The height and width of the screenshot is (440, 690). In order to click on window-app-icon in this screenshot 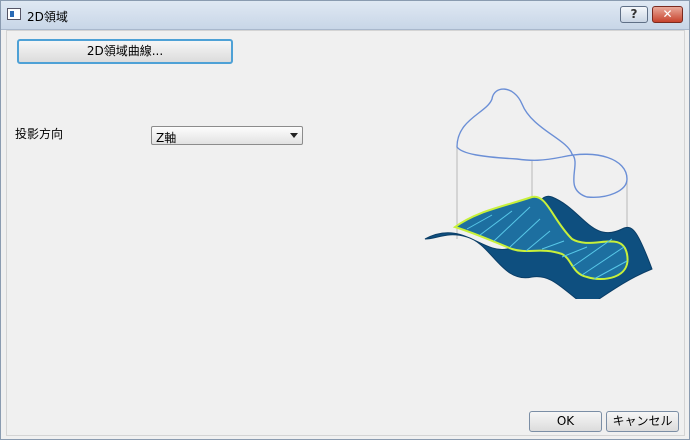, I will do `click(14, 14)`.